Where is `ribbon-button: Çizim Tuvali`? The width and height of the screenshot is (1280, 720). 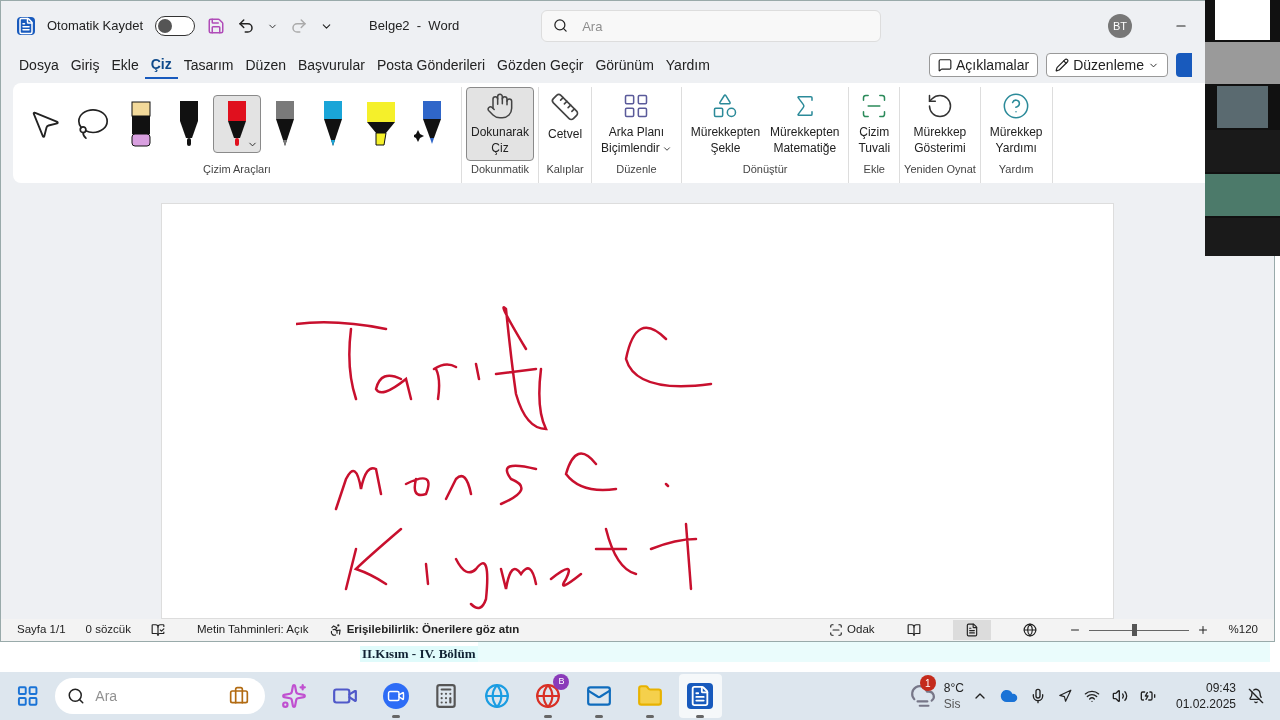
ribbon-button: Çizim Tuvali is located at coordinates (874, 124).